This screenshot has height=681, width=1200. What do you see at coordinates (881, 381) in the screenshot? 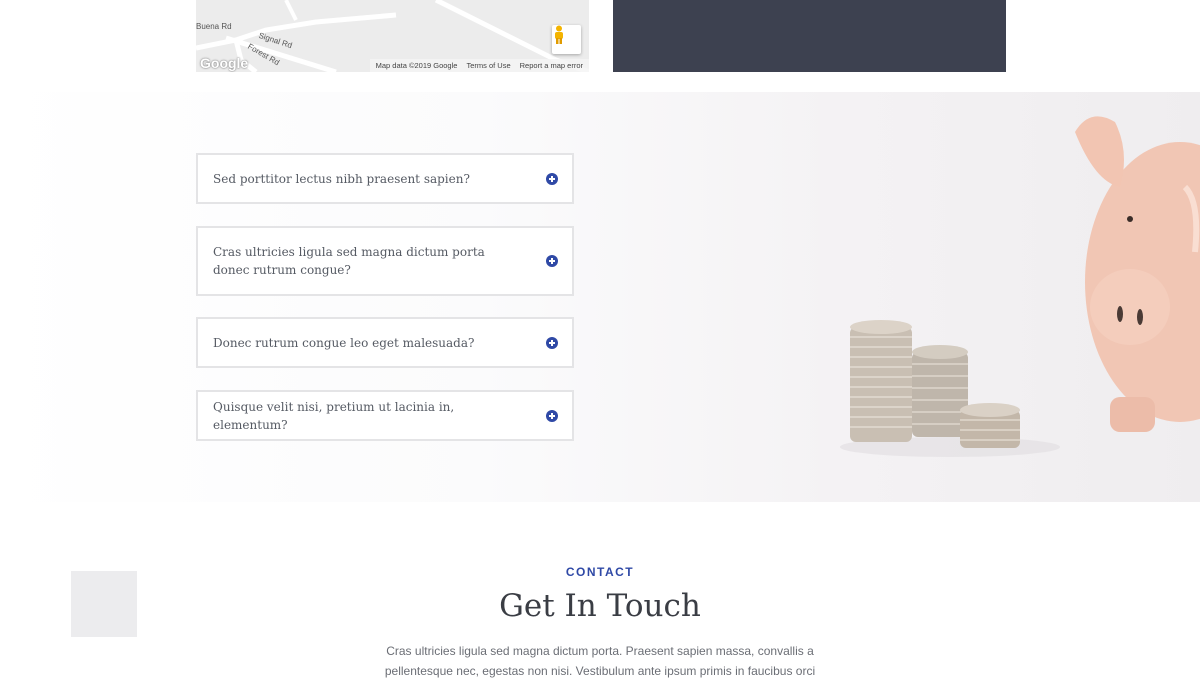
I see `coin-stack-tall` at bounding box center [881, 381].